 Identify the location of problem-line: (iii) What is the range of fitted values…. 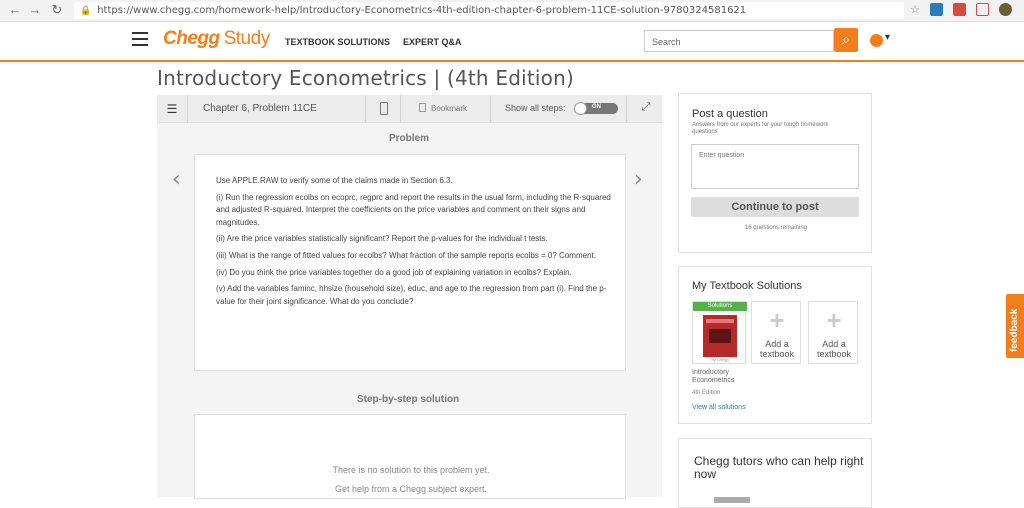
(406, 255).